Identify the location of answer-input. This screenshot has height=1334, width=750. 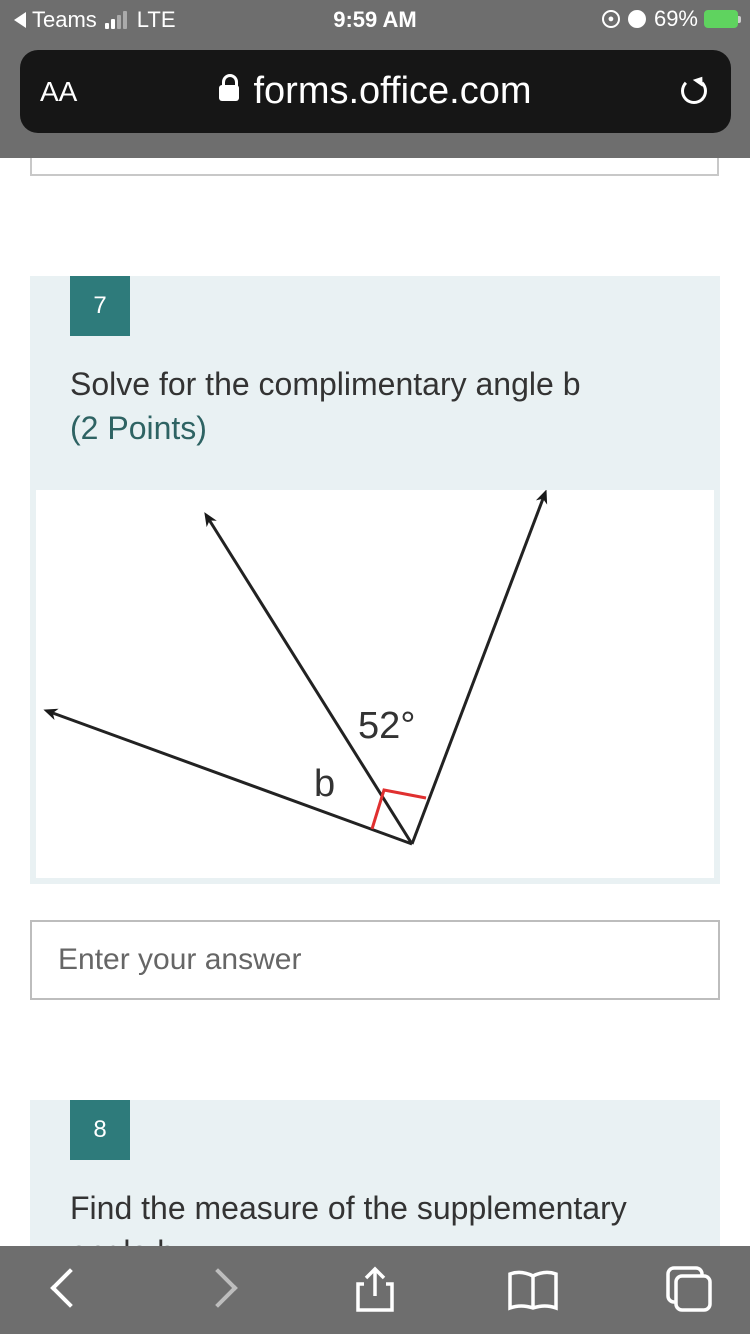
(375, 960).